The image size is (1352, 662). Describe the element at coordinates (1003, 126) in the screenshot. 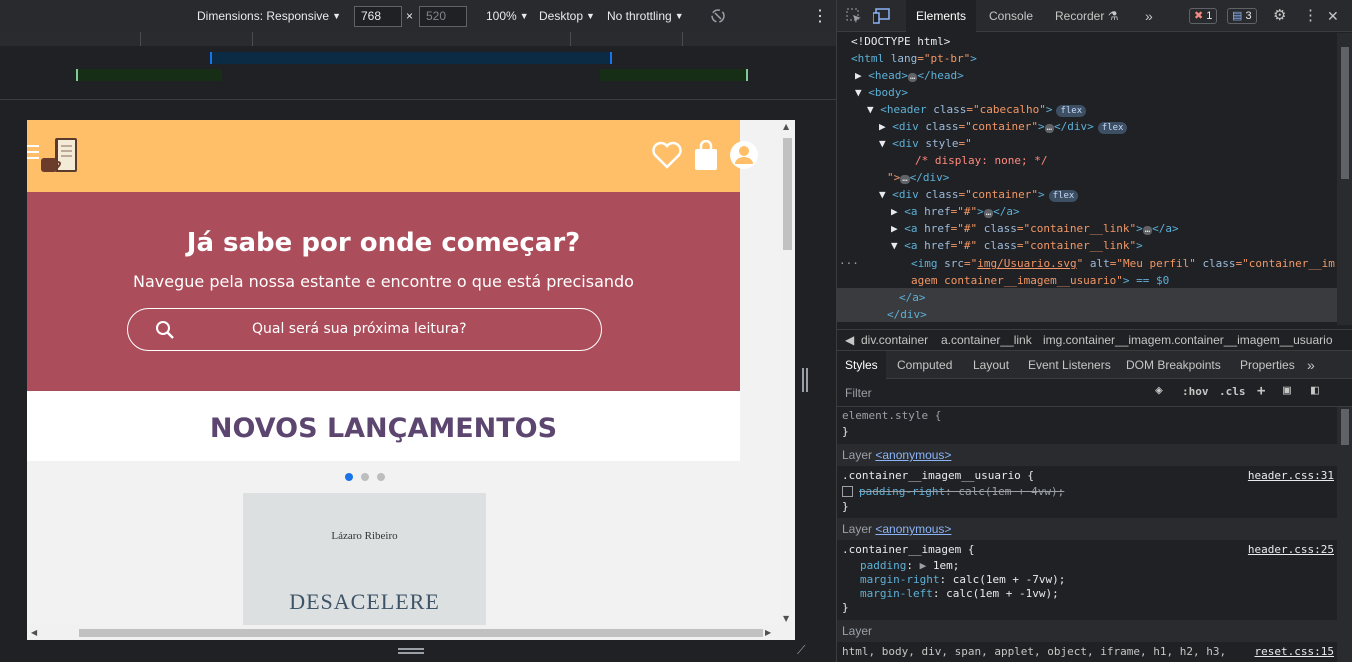

I see `dom-node-div-container: ▶ <div class="container">… </div> flex` at that location.